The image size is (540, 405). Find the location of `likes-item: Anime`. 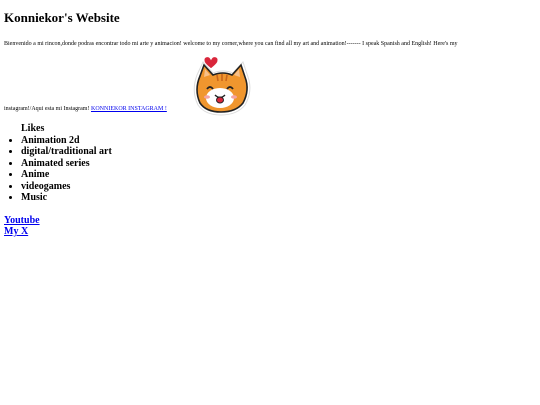

likes-item: Anime is located at coordinates (278, 175).